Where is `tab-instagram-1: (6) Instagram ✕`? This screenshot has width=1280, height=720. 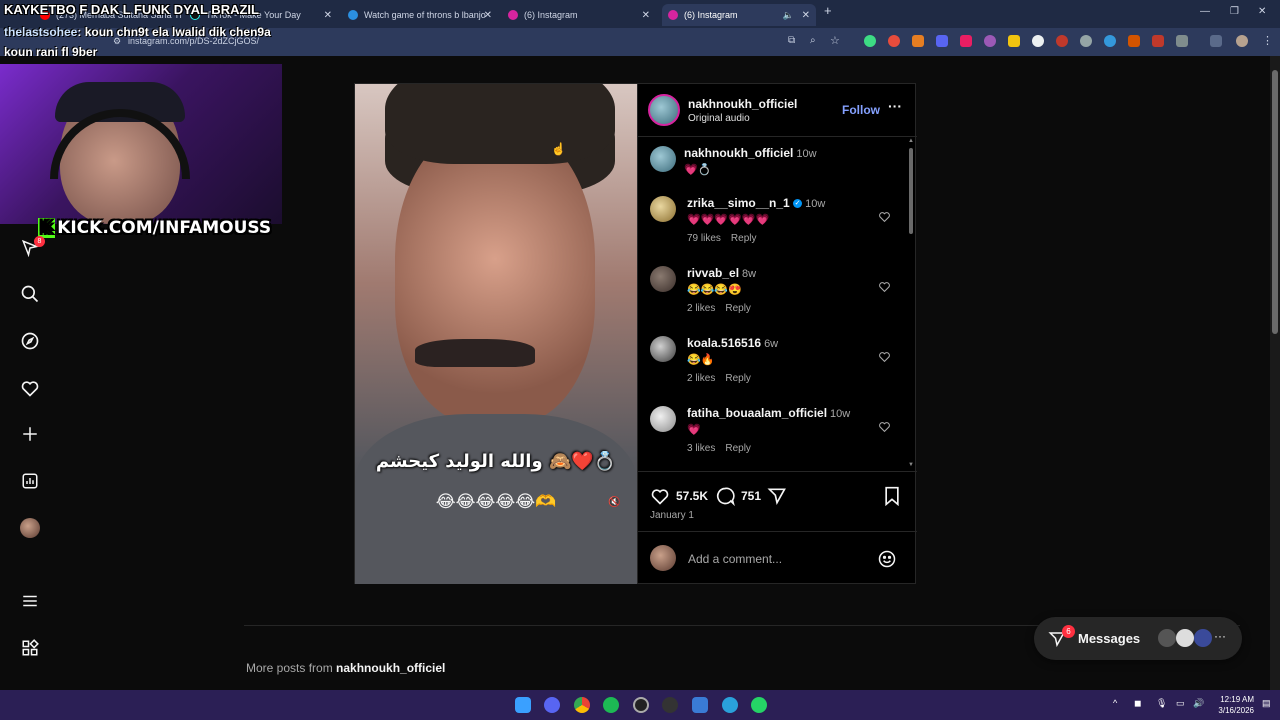 tab-instagram-1: (6) Instagram ✕ is located at coordinates (582, 15).